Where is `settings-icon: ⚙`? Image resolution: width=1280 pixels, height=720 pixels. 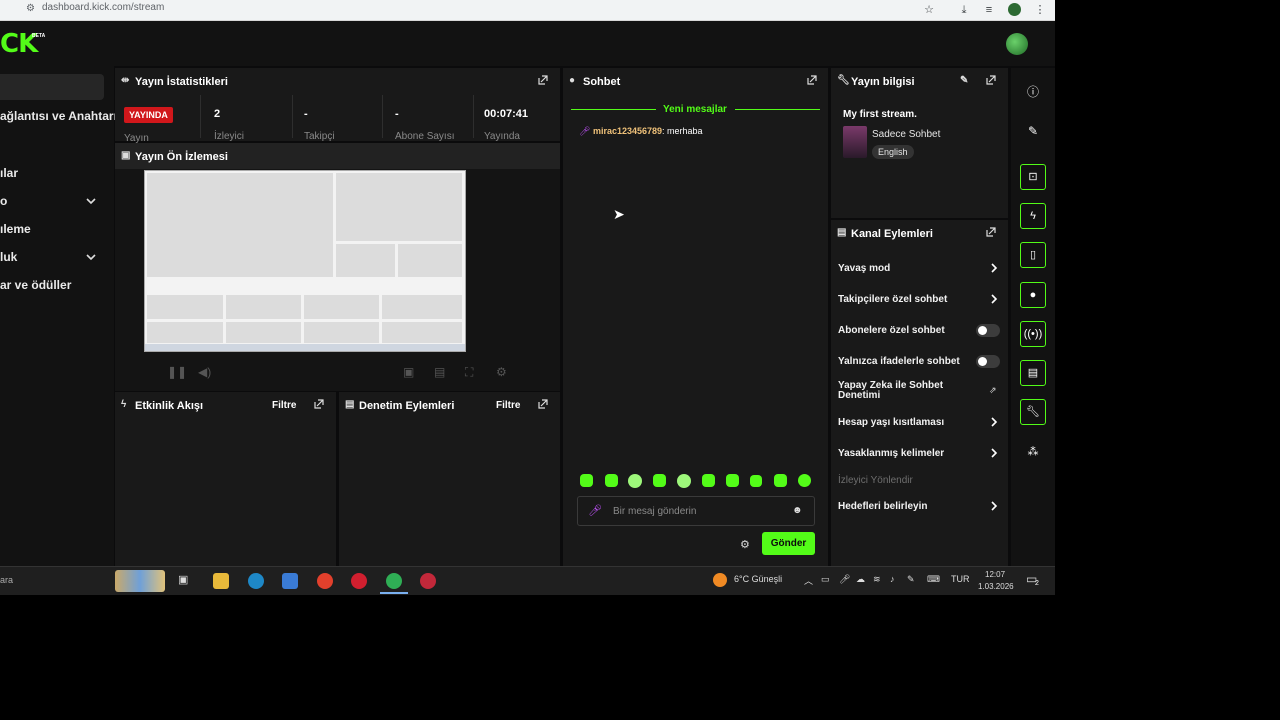
settings-icon: ⚙ is located at coordinates (501, 372).